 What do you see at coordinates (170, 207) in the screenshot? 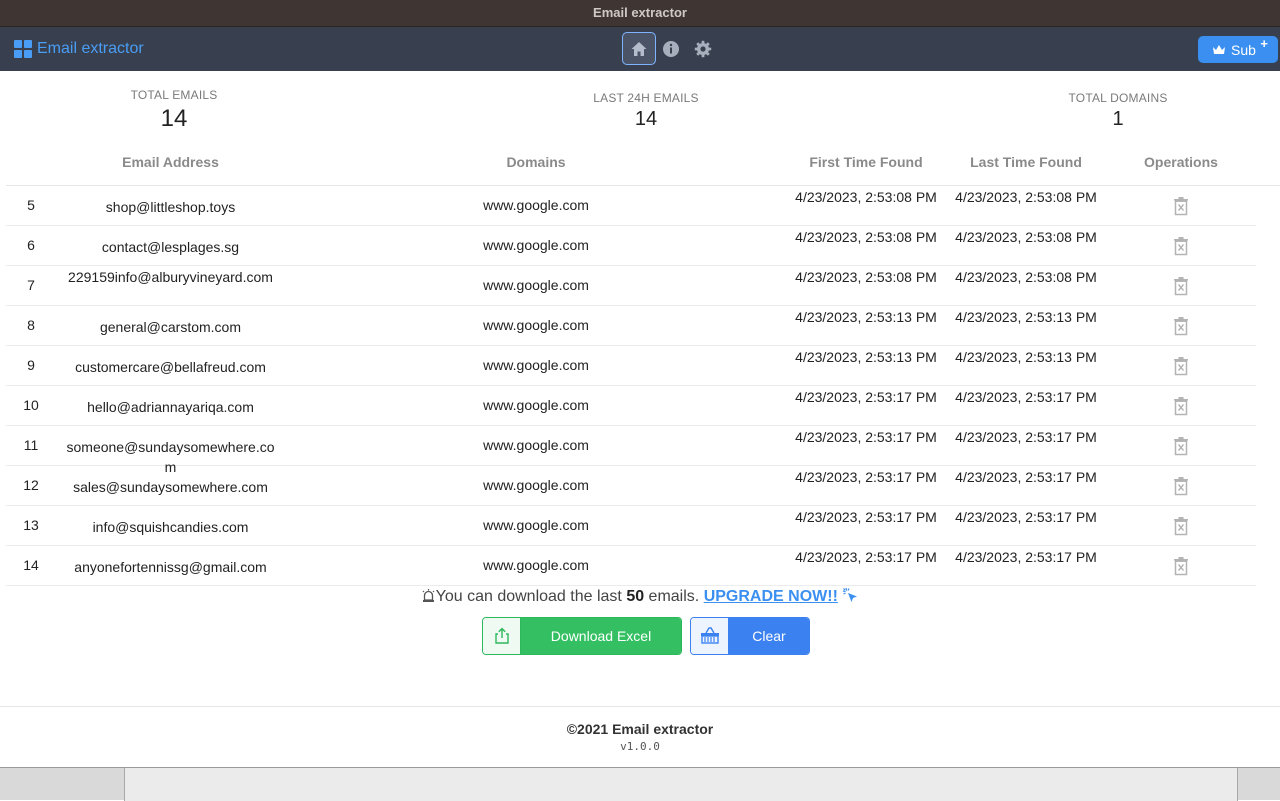
I see `row-email: shop@littleshop.toys` at bounding box center [170, 207].